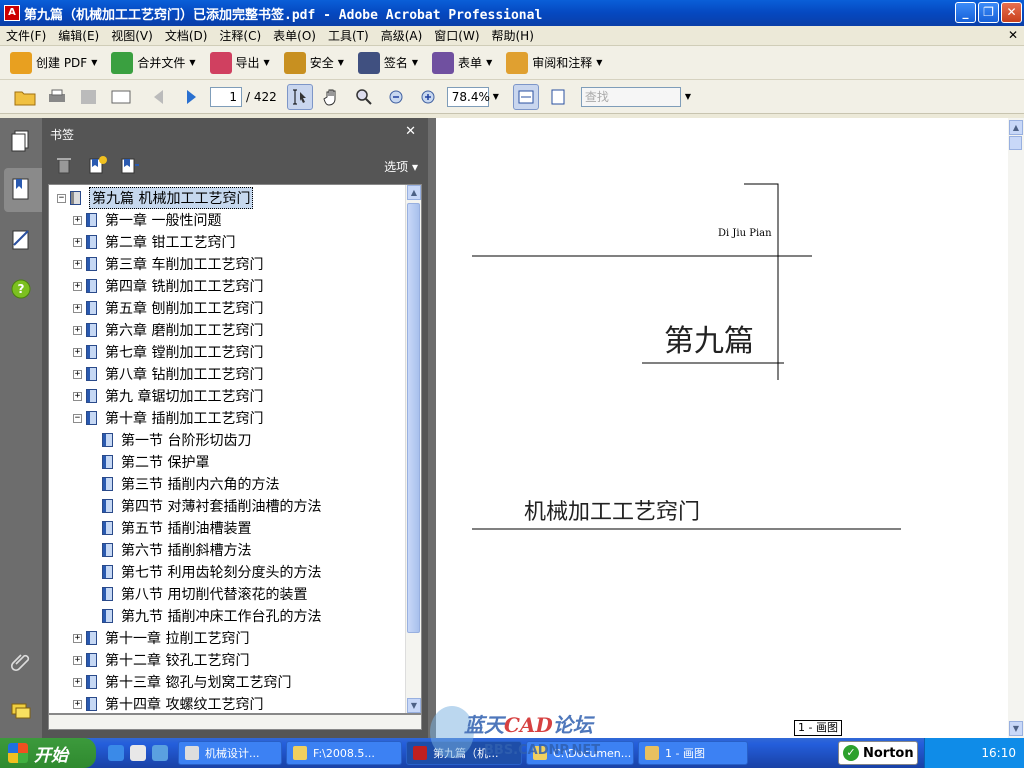 This screenshot has height=768, width=1024. Describe the element at coordinates (240, 35) in the screenshot. I see `menu-comments: 注释(C)` at that location.